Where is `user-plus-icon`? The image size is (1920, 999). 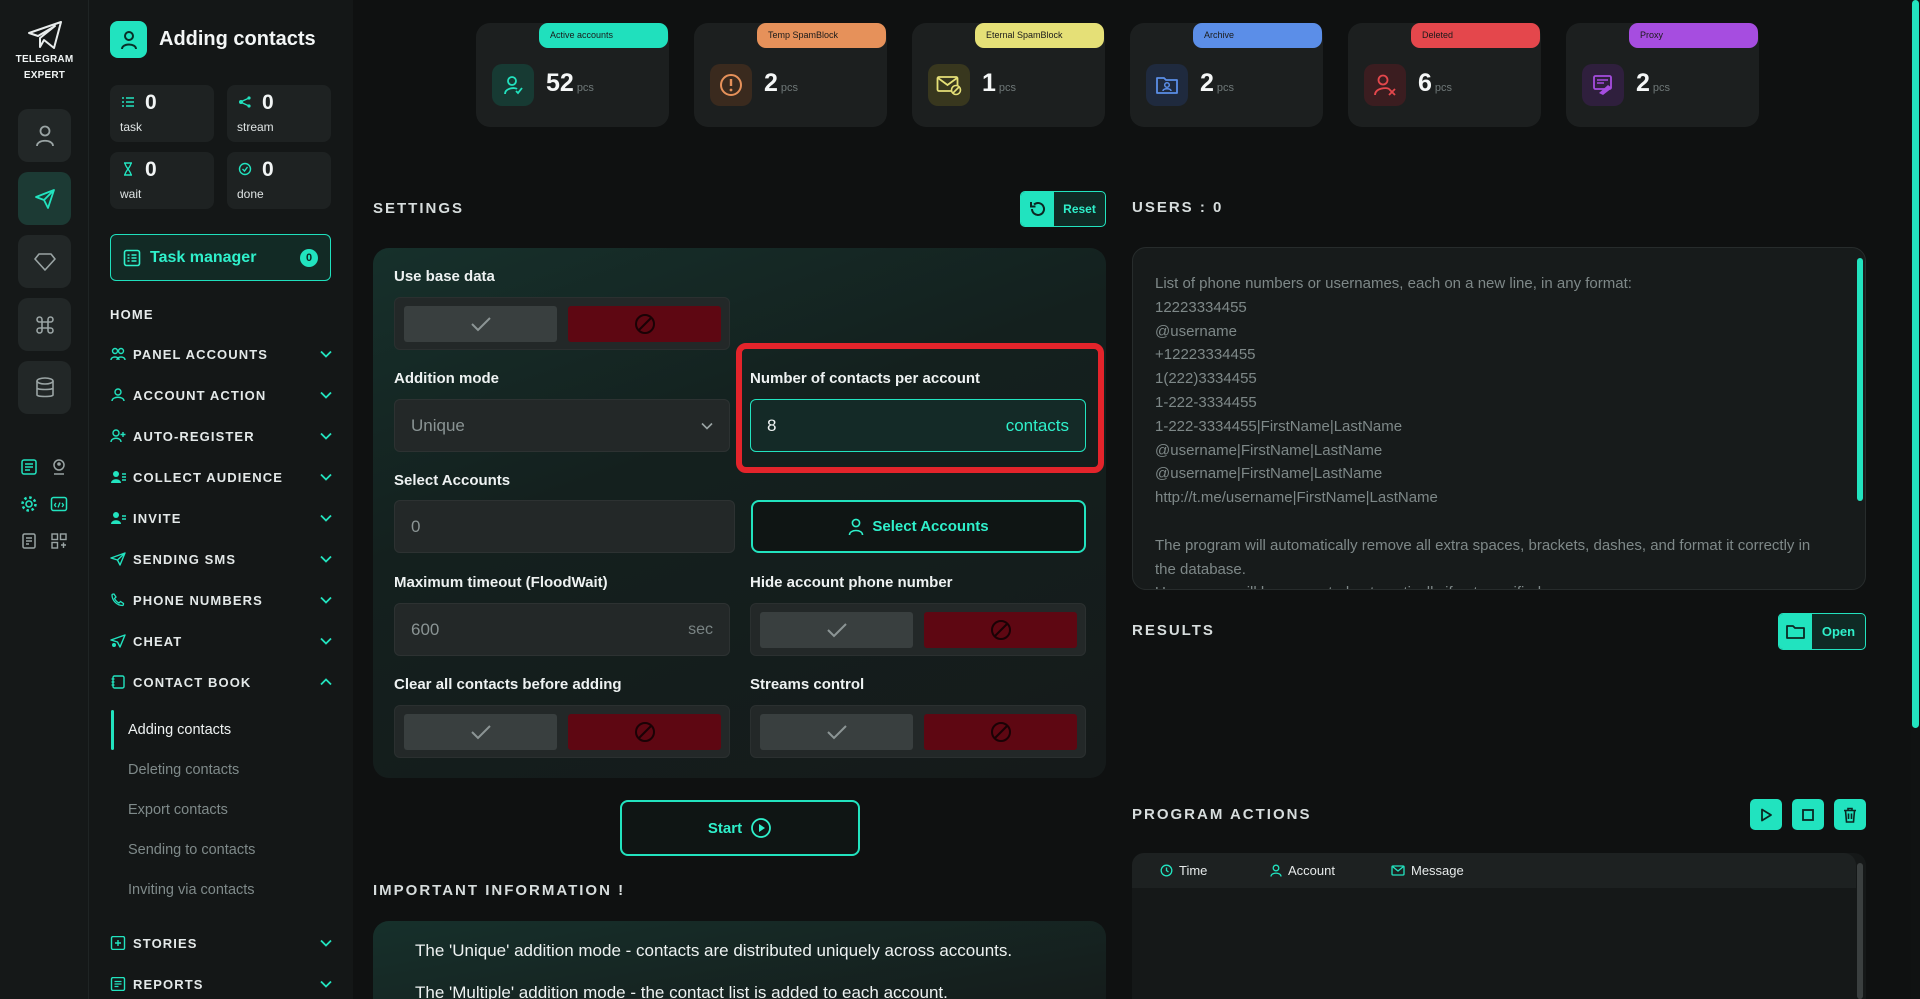 user-plus-icon is located at coordinates (118, 436).